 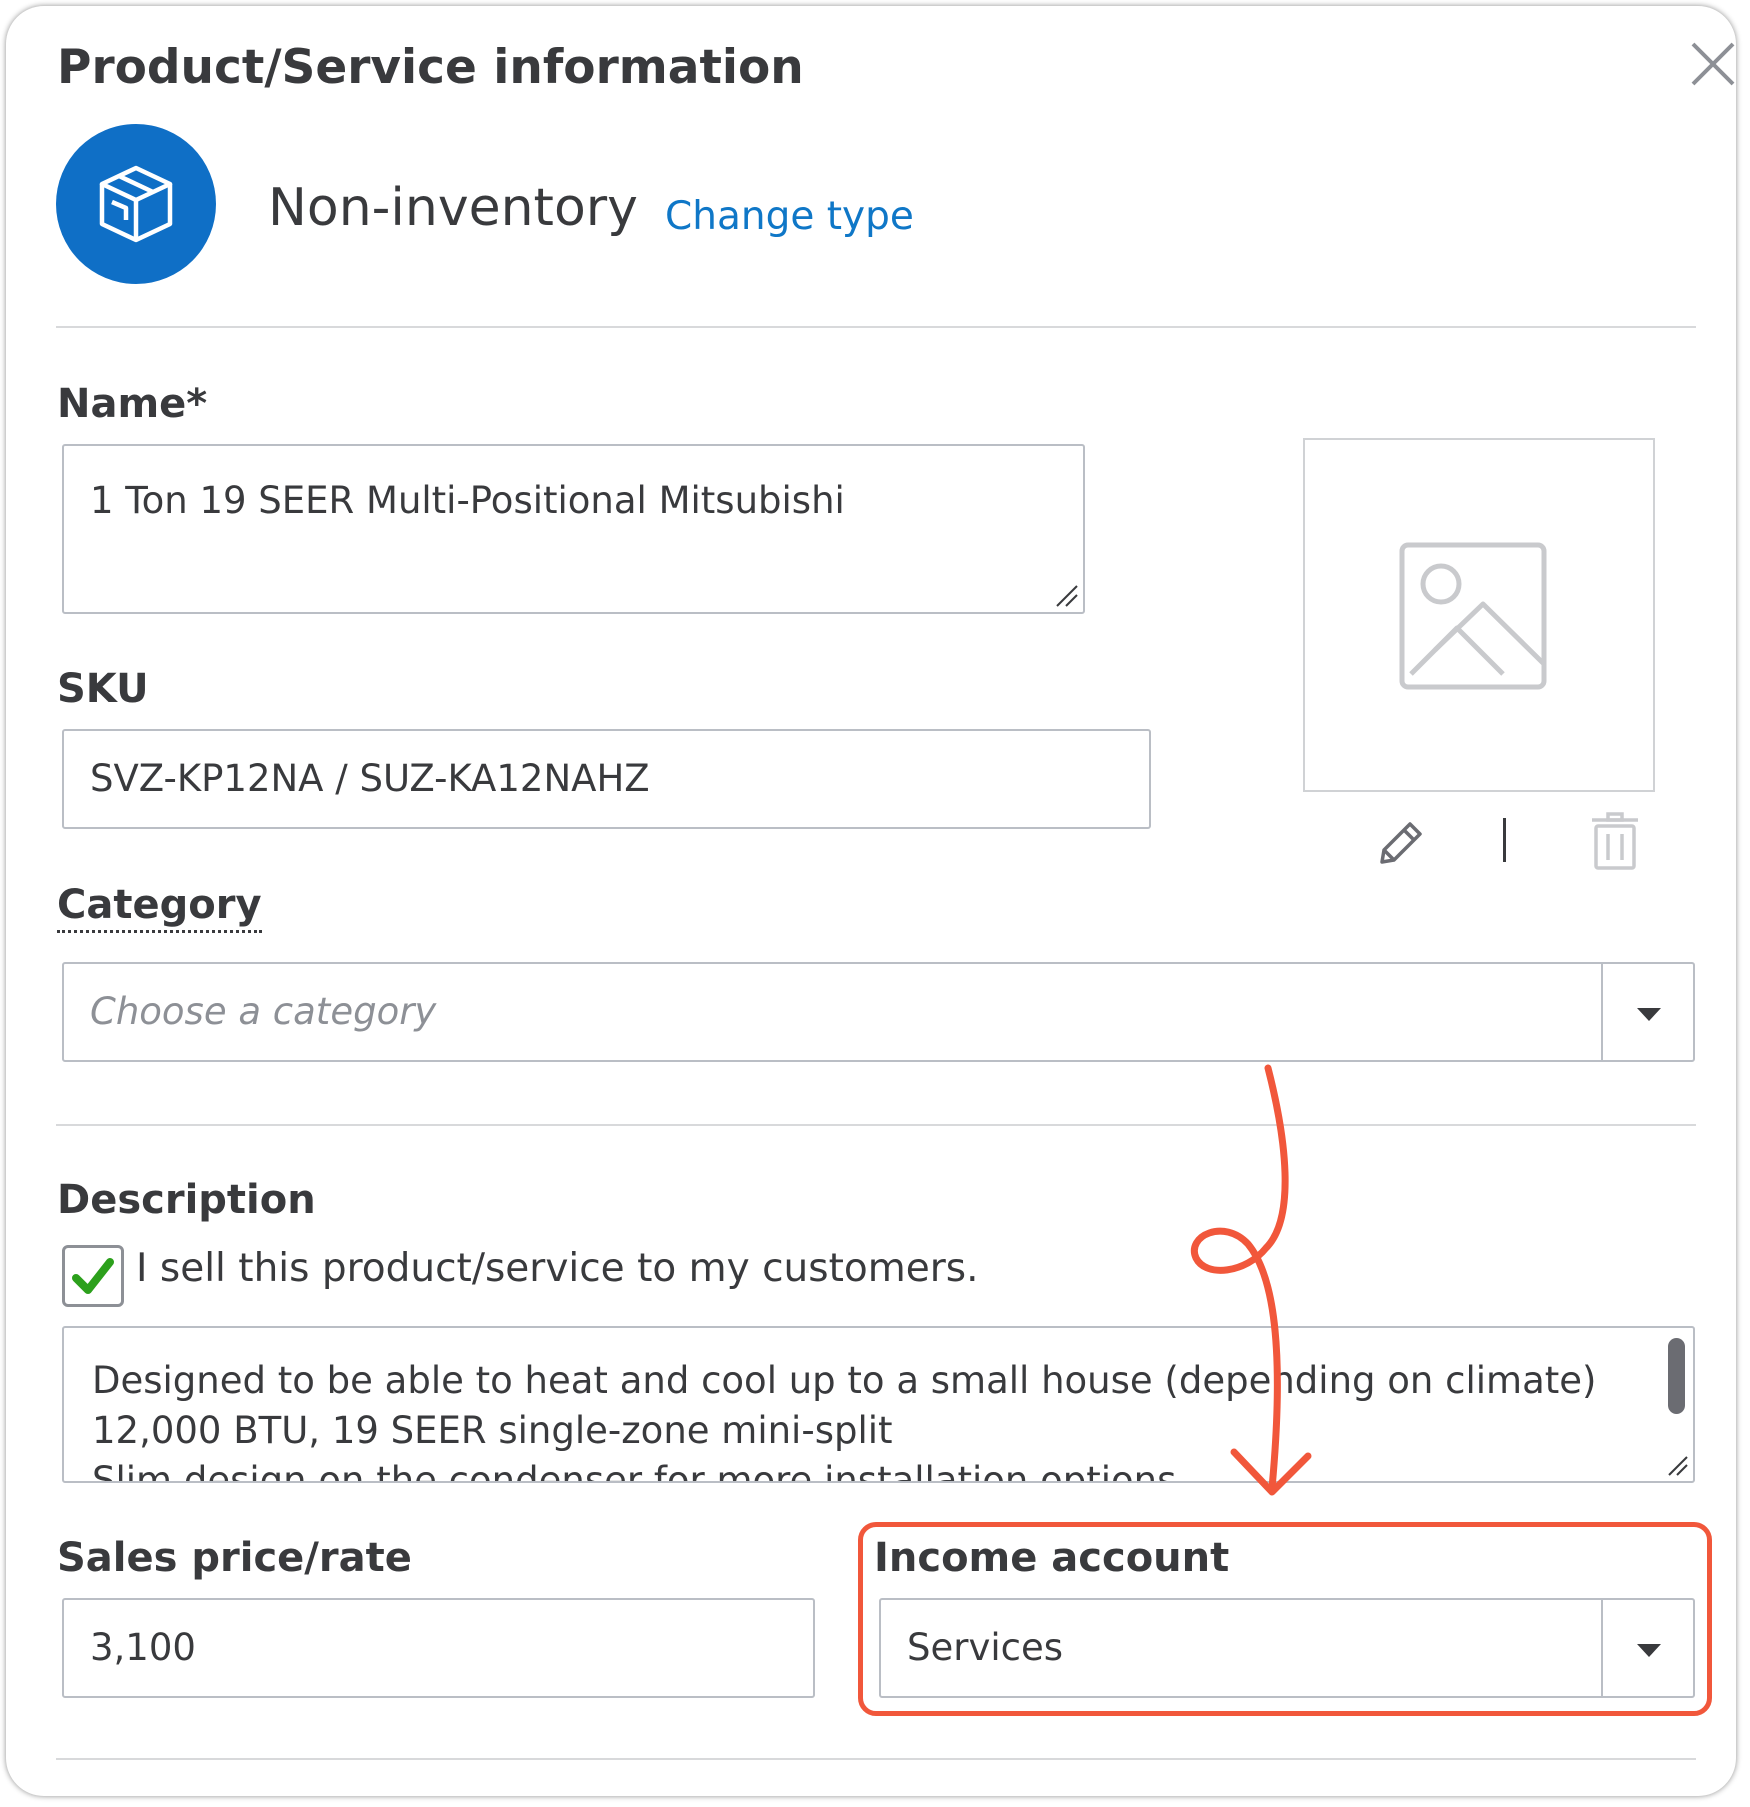 I want to click on product-image-upload, so click(x=1479, y=615).